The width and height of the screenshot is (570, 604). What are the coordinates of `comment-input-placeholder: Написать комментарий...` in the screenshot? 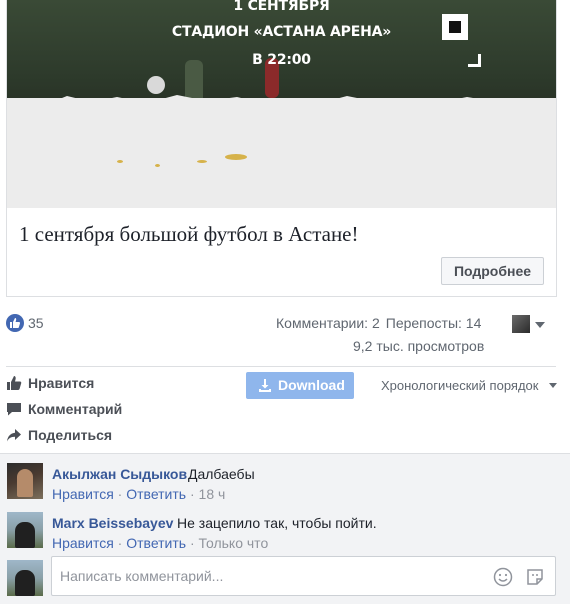 It's located at (142, 576).